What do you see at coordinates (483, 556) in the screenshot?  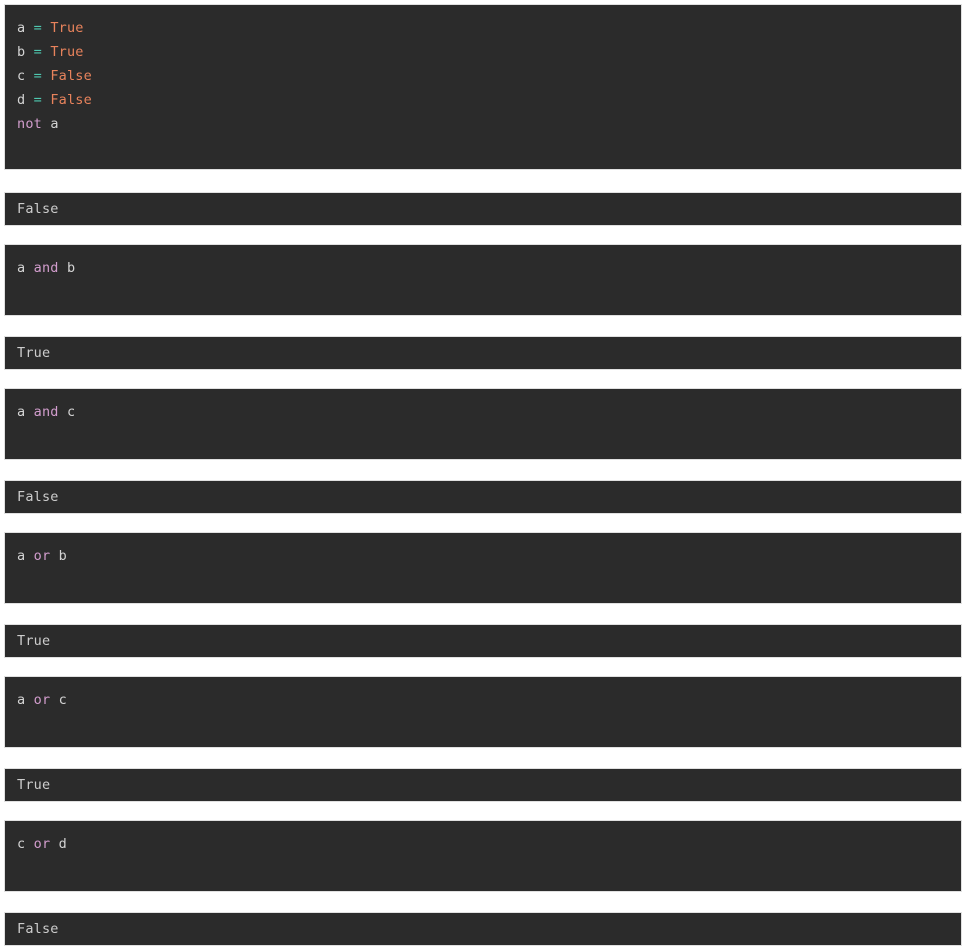 I see `code-line: a or b` at bounding box center [483, 556].